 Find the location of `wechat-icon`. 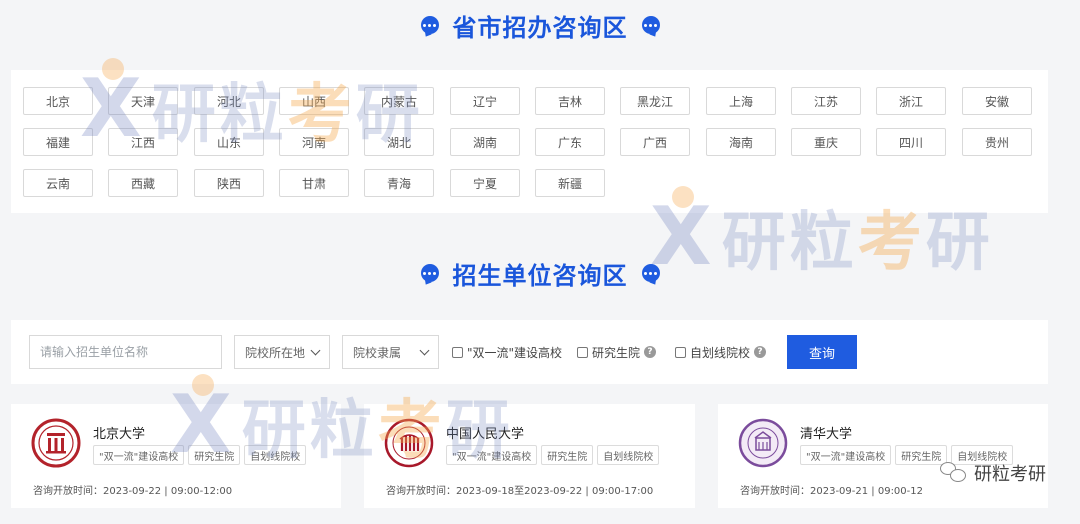

wechat-icon is located at coordinates (954, 473).